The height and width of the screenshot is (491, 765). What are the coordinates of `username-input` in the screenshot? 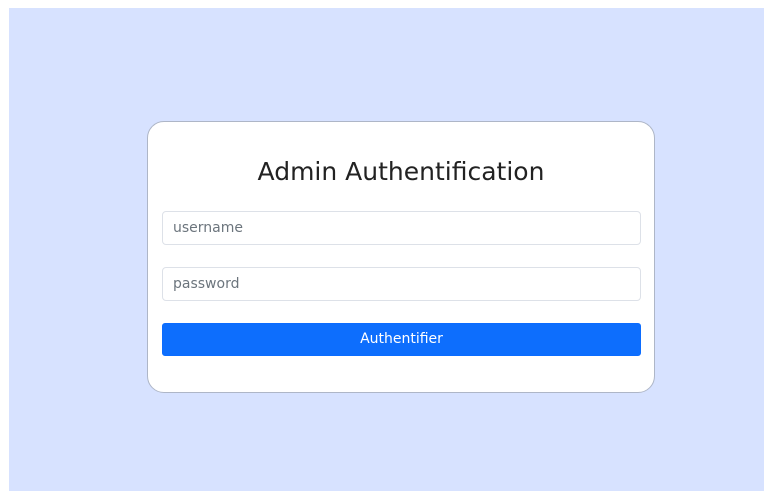 It's located at (401, 228).